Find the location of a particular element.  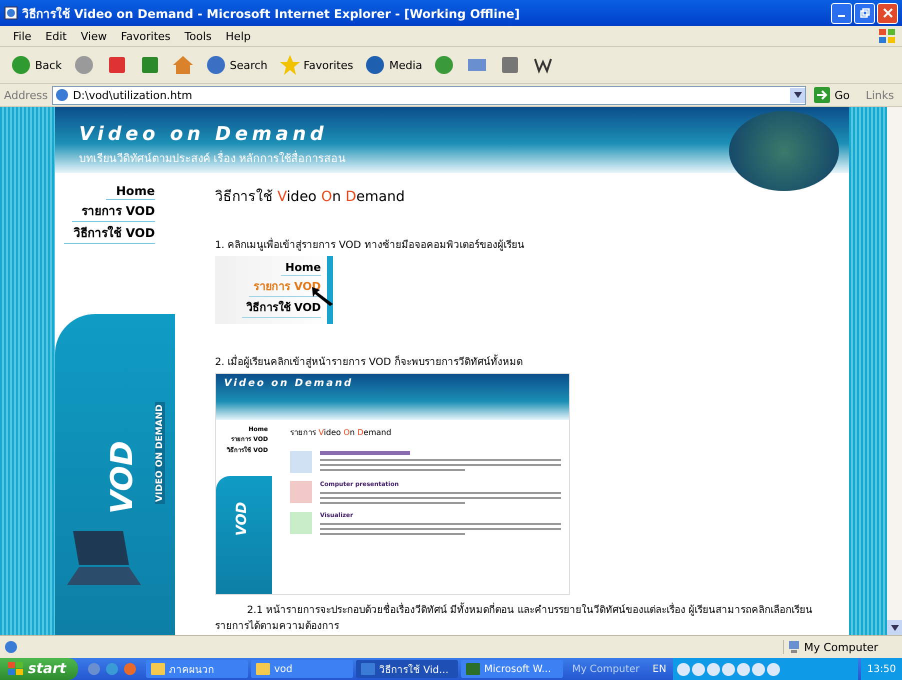

nav-link: Home is located at coordinates (130, 191).